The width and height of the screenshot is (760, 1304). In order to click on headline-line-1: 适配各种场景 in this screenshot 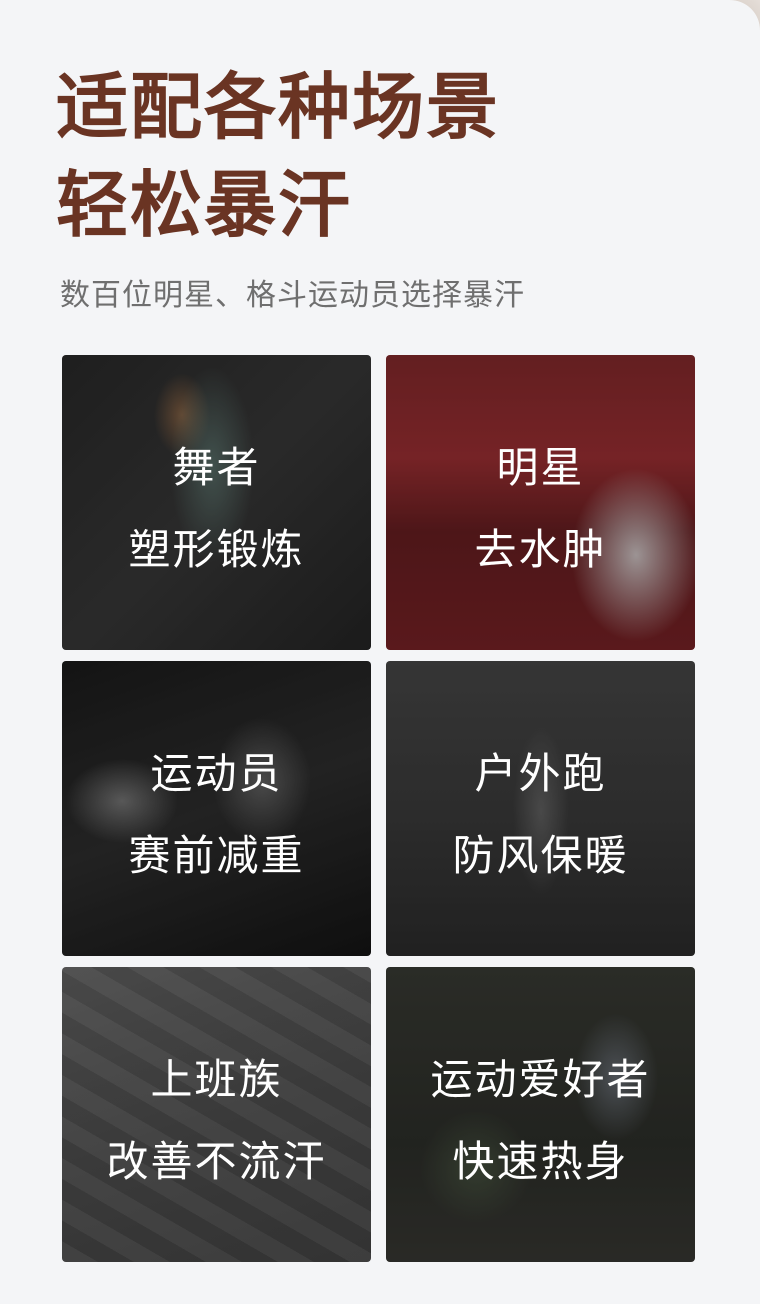, I will do `click(278, 107)`.